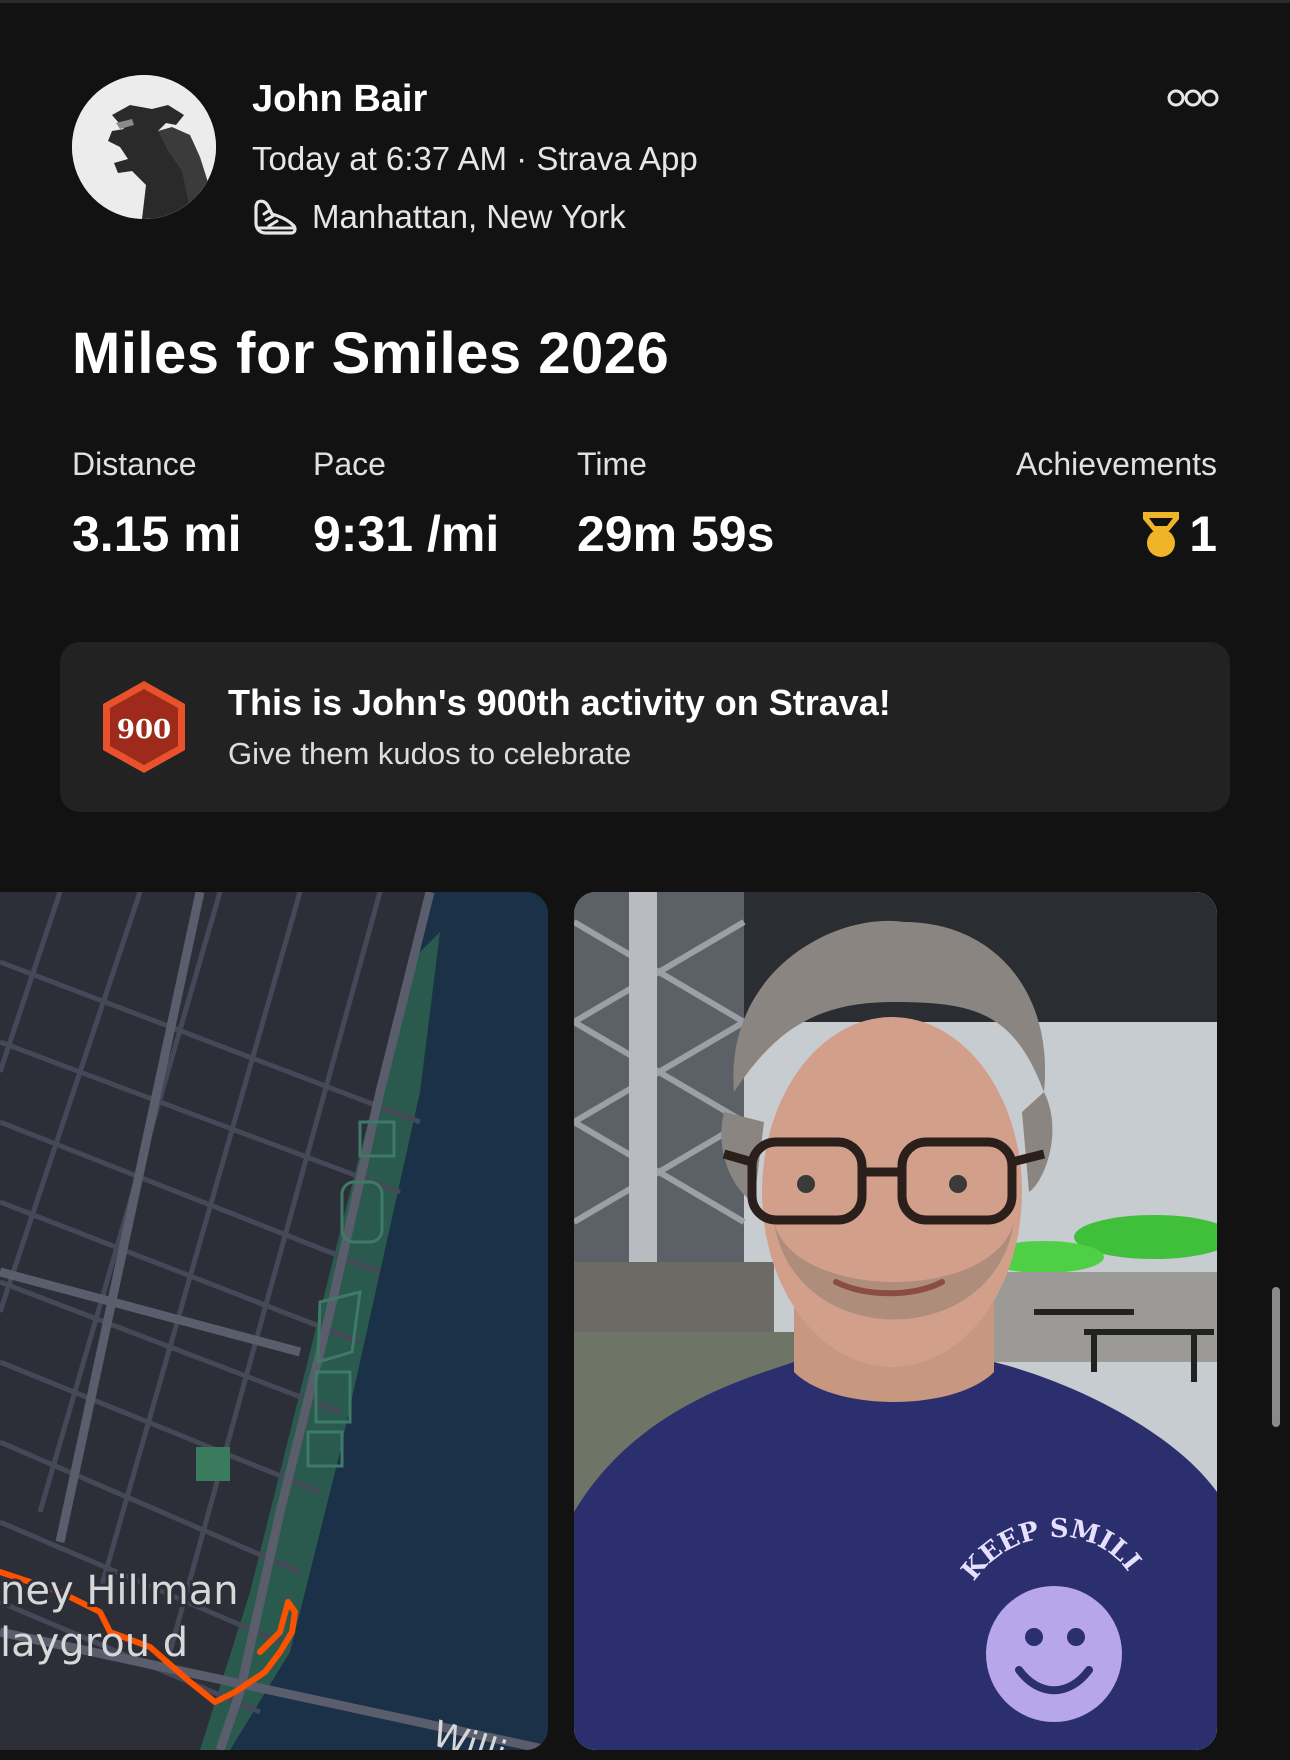 The image size is (1290, 1760). I want to click on map-label-playground: laygrou d, so click(94, 1643).